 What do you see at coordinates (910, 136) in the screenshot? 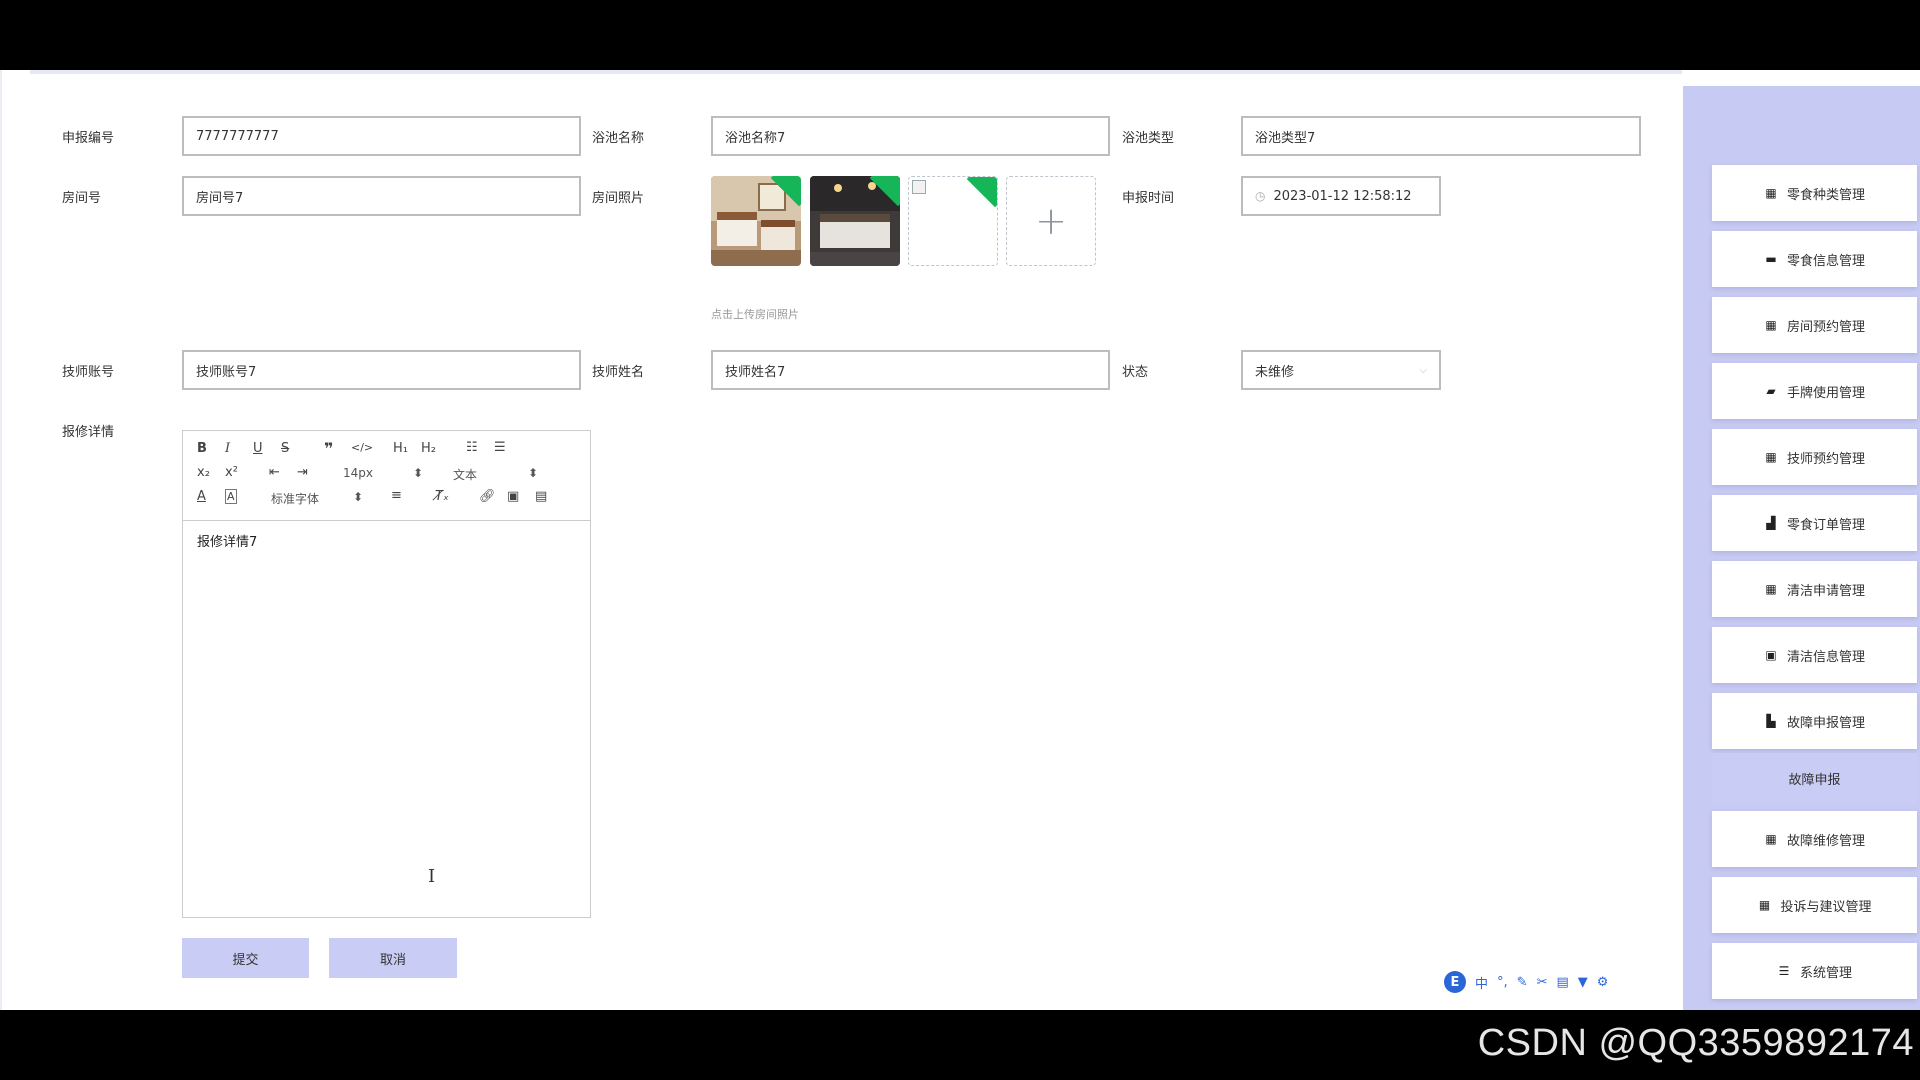
I see `pool-name-input: 浴池名称7` at bounding box center [910, 136].